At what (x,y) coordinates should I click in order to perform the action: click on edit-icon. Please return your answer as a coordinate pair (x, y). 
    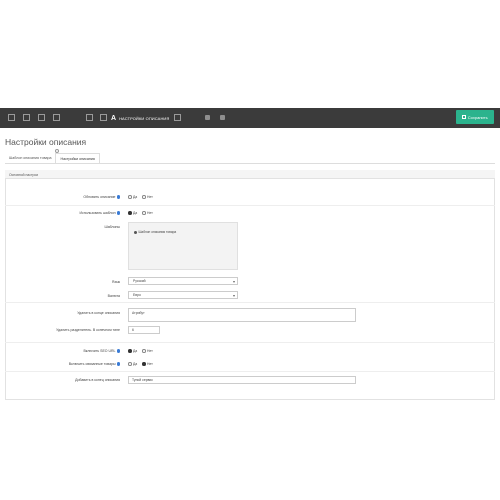
    Looking at the image, I should click on (103, 117).